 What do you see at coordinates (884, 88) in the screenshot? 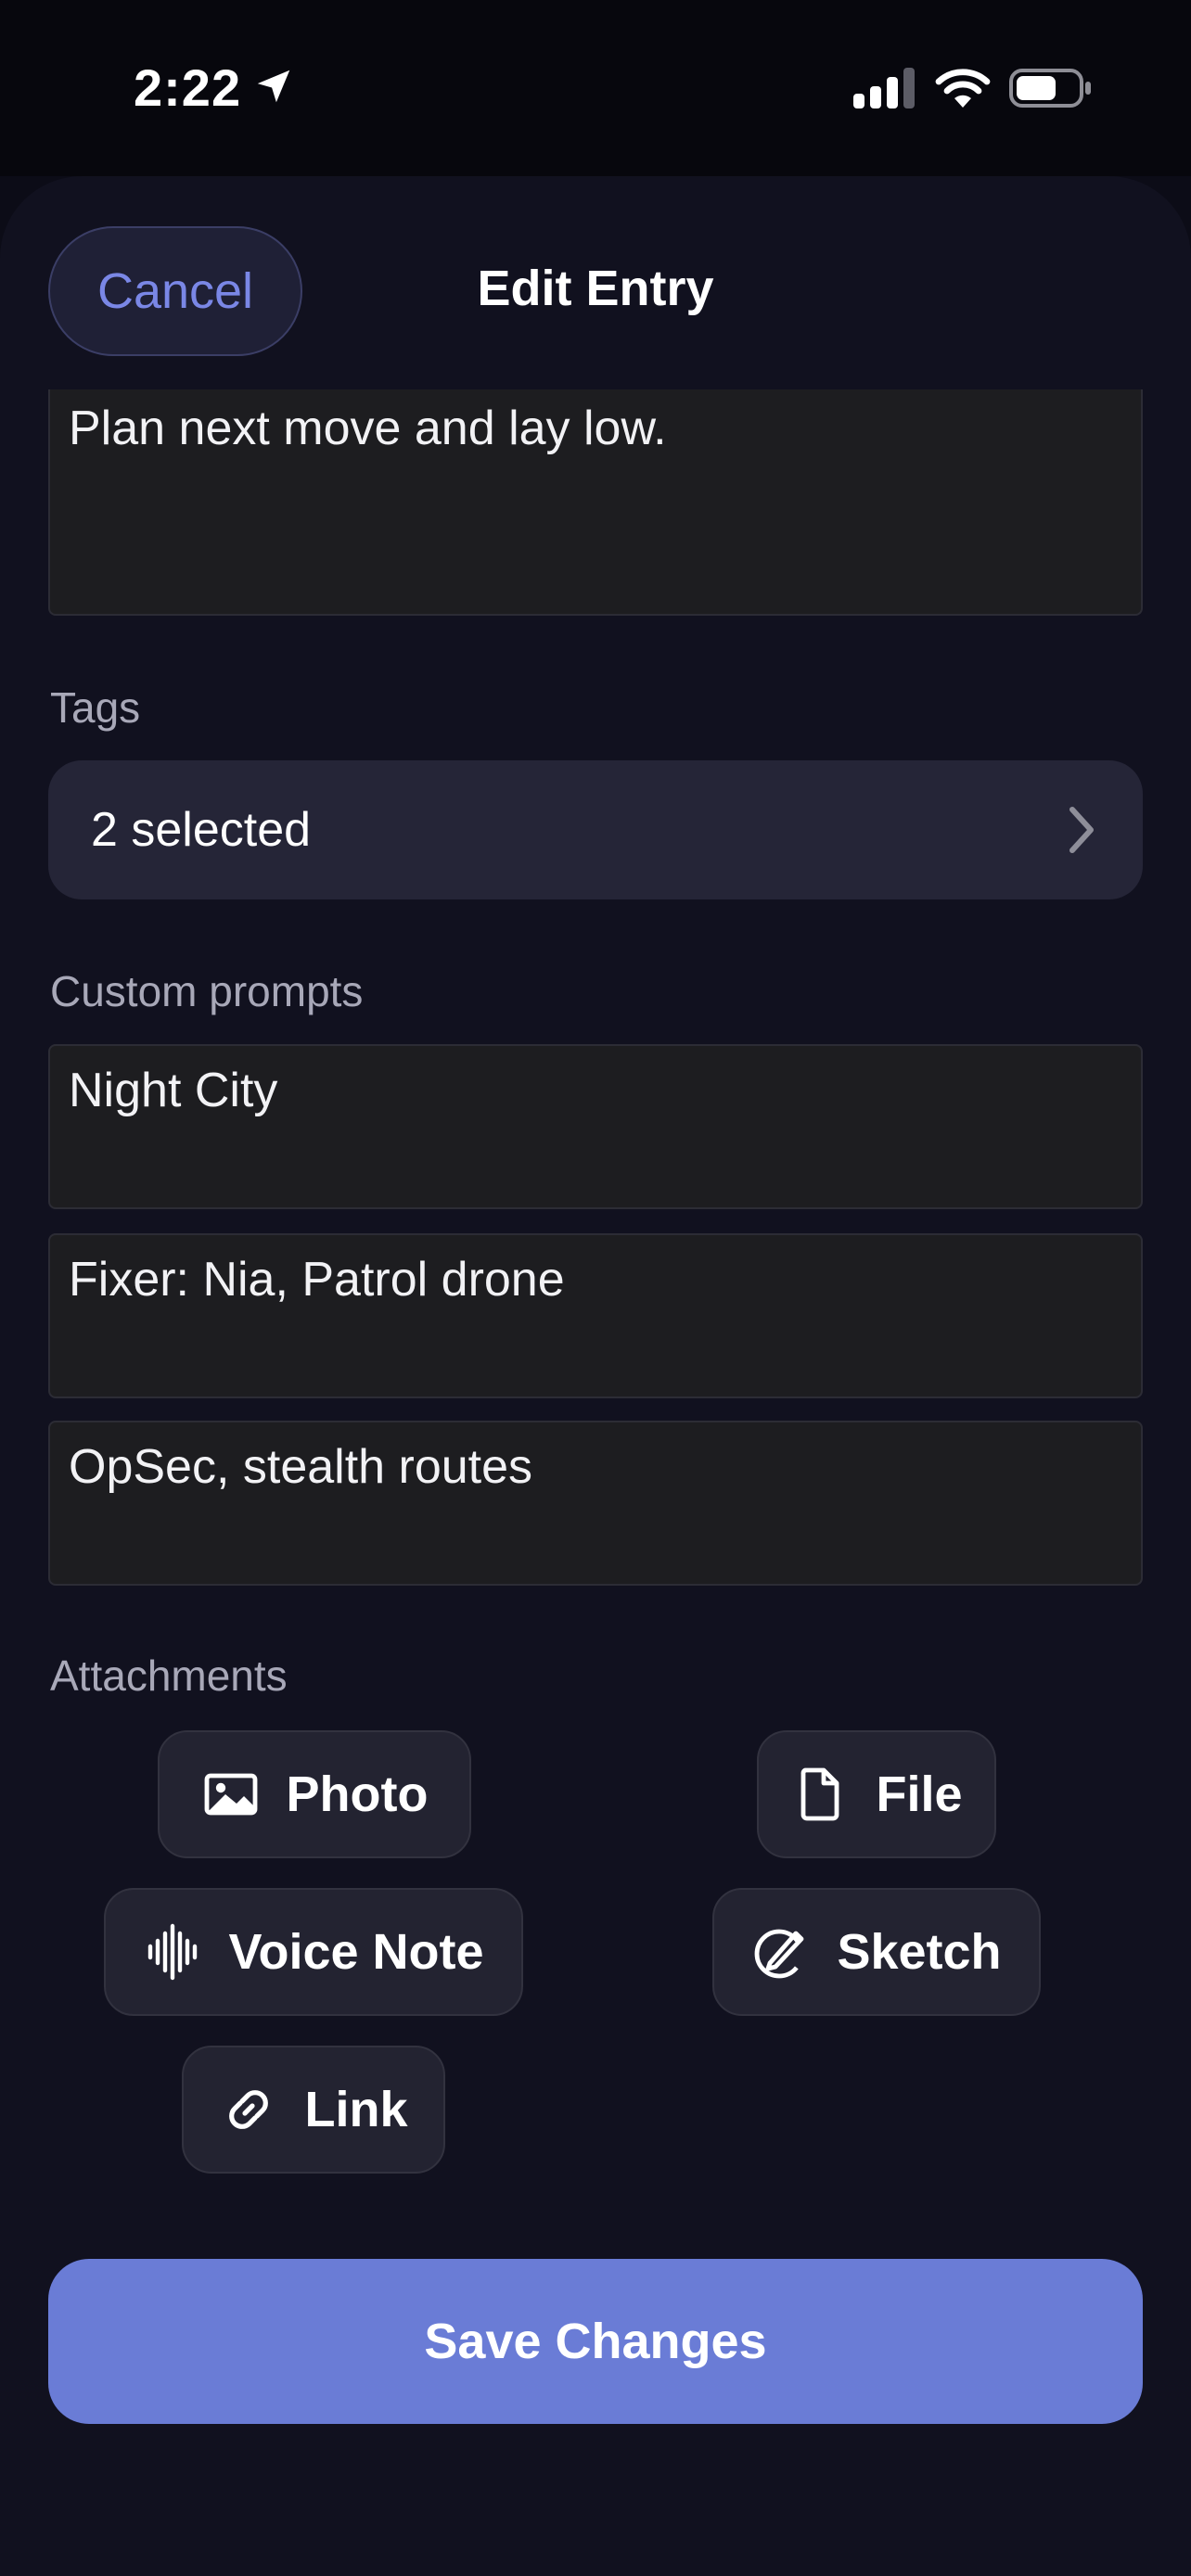
I see `cellular-signal-icon` at bounding box center [884, 88].